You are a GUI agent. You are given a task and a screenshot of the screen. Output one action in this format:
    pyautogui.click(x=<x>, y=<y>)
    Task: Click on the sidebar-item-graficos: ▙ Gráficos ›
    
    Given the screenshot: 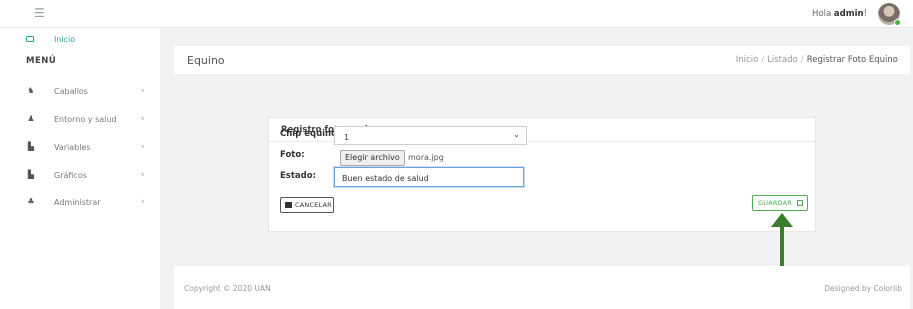 What is the action you would take?
    pyautogui.click(x=80, y=177)
    